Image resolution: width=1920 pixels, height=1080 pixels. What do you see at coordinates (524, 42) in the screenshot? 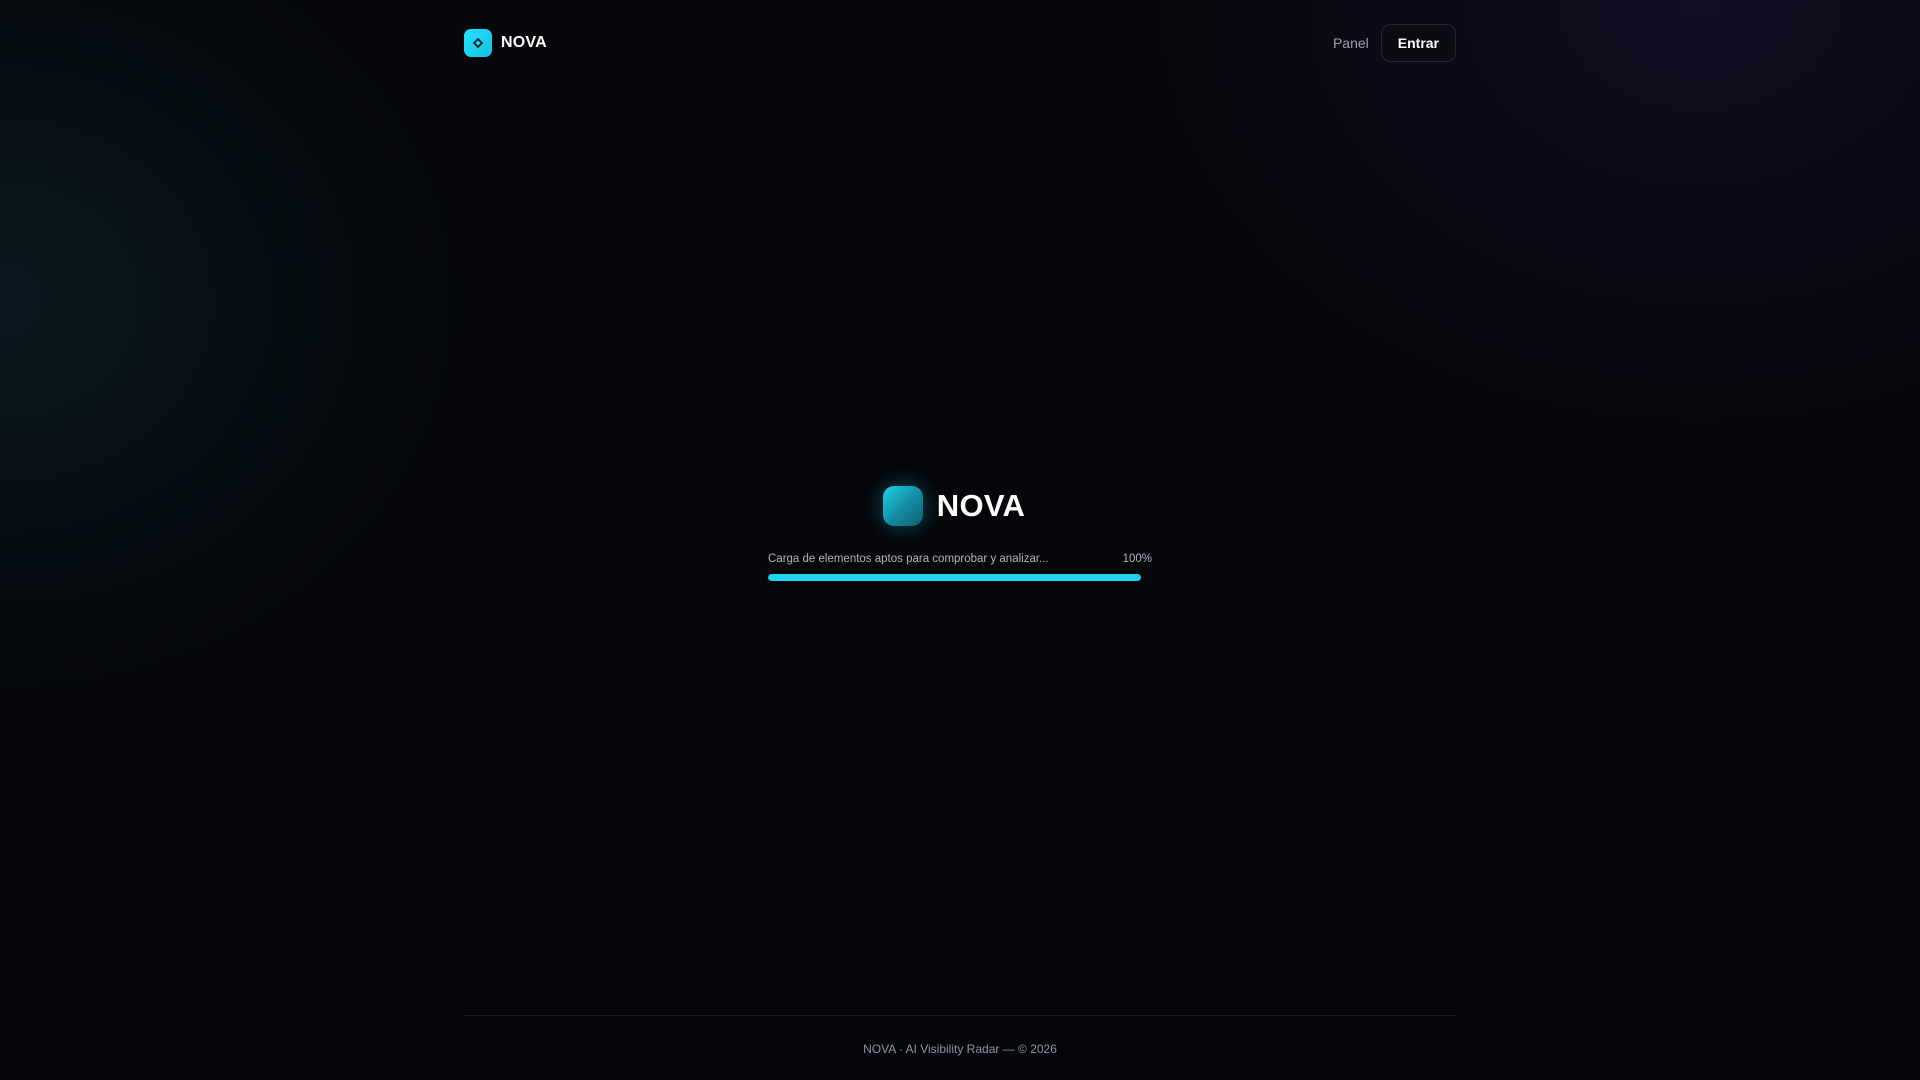
I see `brand-name: NOVA` at bounding box center [524, 42].